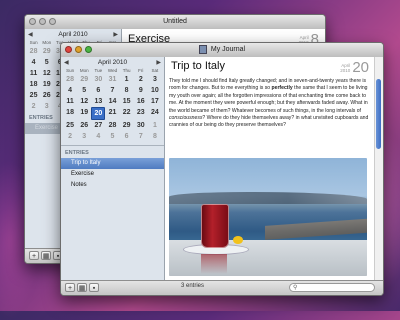 This screenshot has width=400, height=320. What do you see at coordinates (295, 288) in the screenshot?
I see `search-icon: ⚲` at bounding box center [295, 288].